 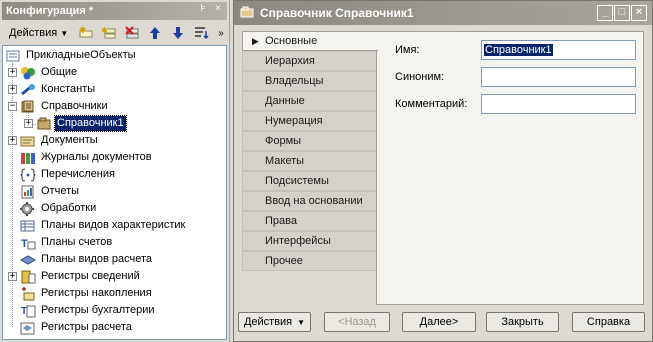 I want to click on tree-item-calc-plans: Планы видов расчета, so click(x=81, y=259).